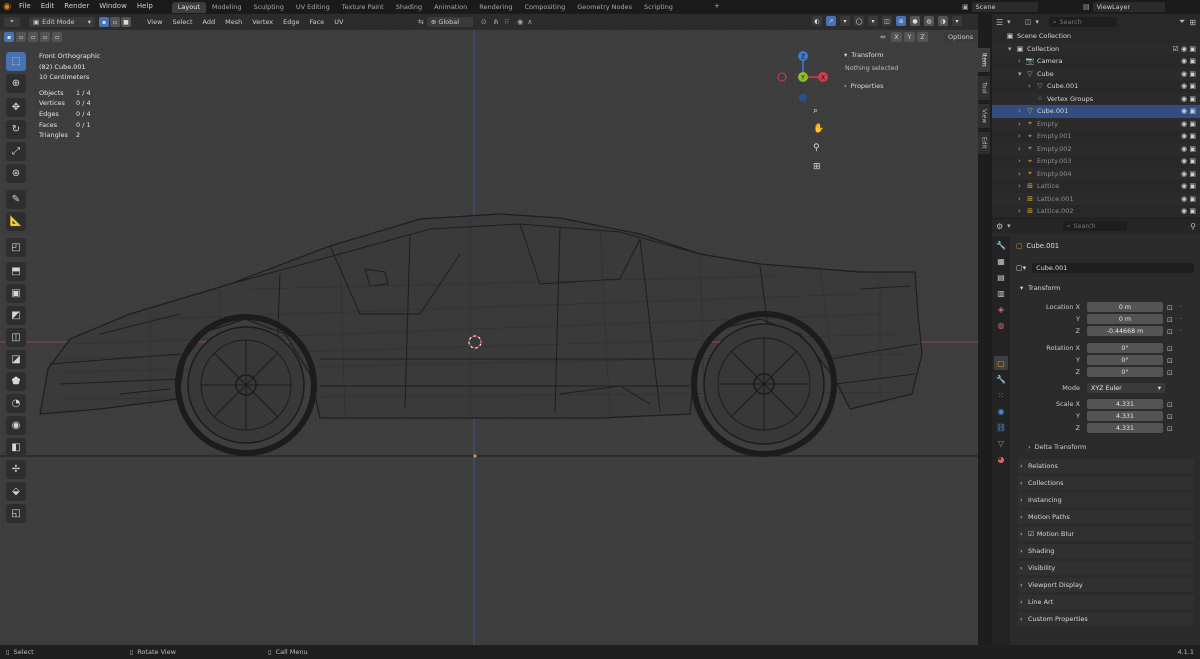 This screenshot has height=659, width=1200. I want to click on properties-editor-icon: ⚙, so click(999, 226).